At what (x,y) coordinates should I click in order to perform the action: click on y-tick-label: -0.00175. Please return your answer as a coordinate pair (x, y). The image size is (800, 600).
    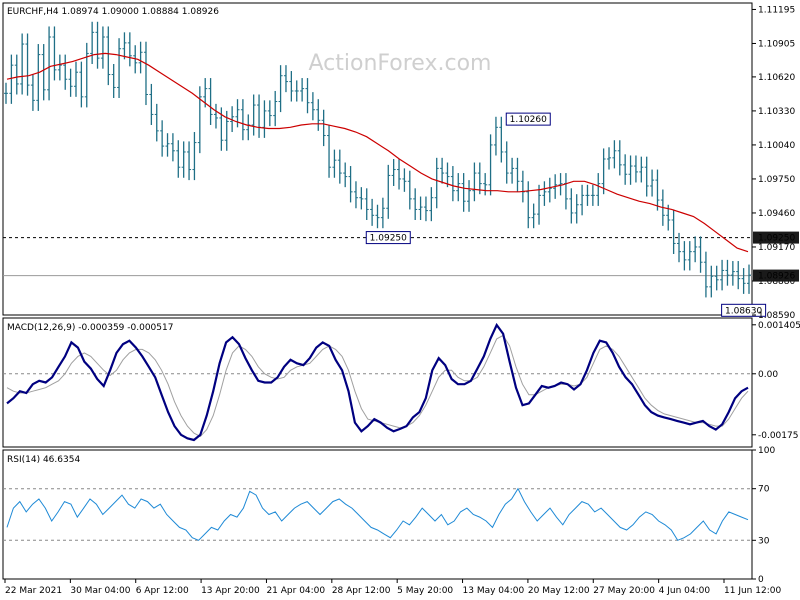
    Looking at the image, I should click on (778, 436).